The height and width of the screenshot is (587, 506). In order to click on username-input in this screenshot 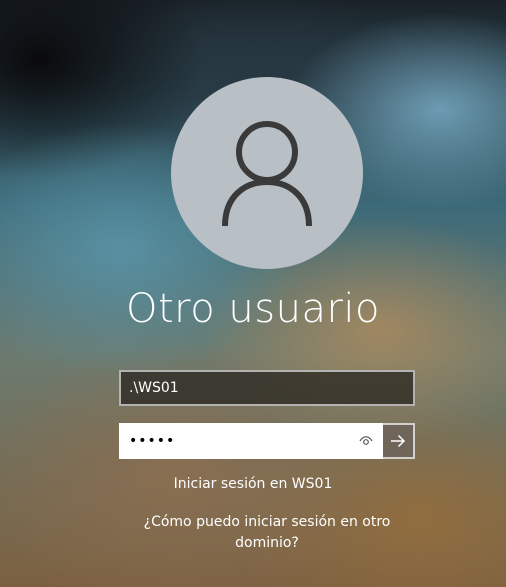, I will do `click(267, 388)`.